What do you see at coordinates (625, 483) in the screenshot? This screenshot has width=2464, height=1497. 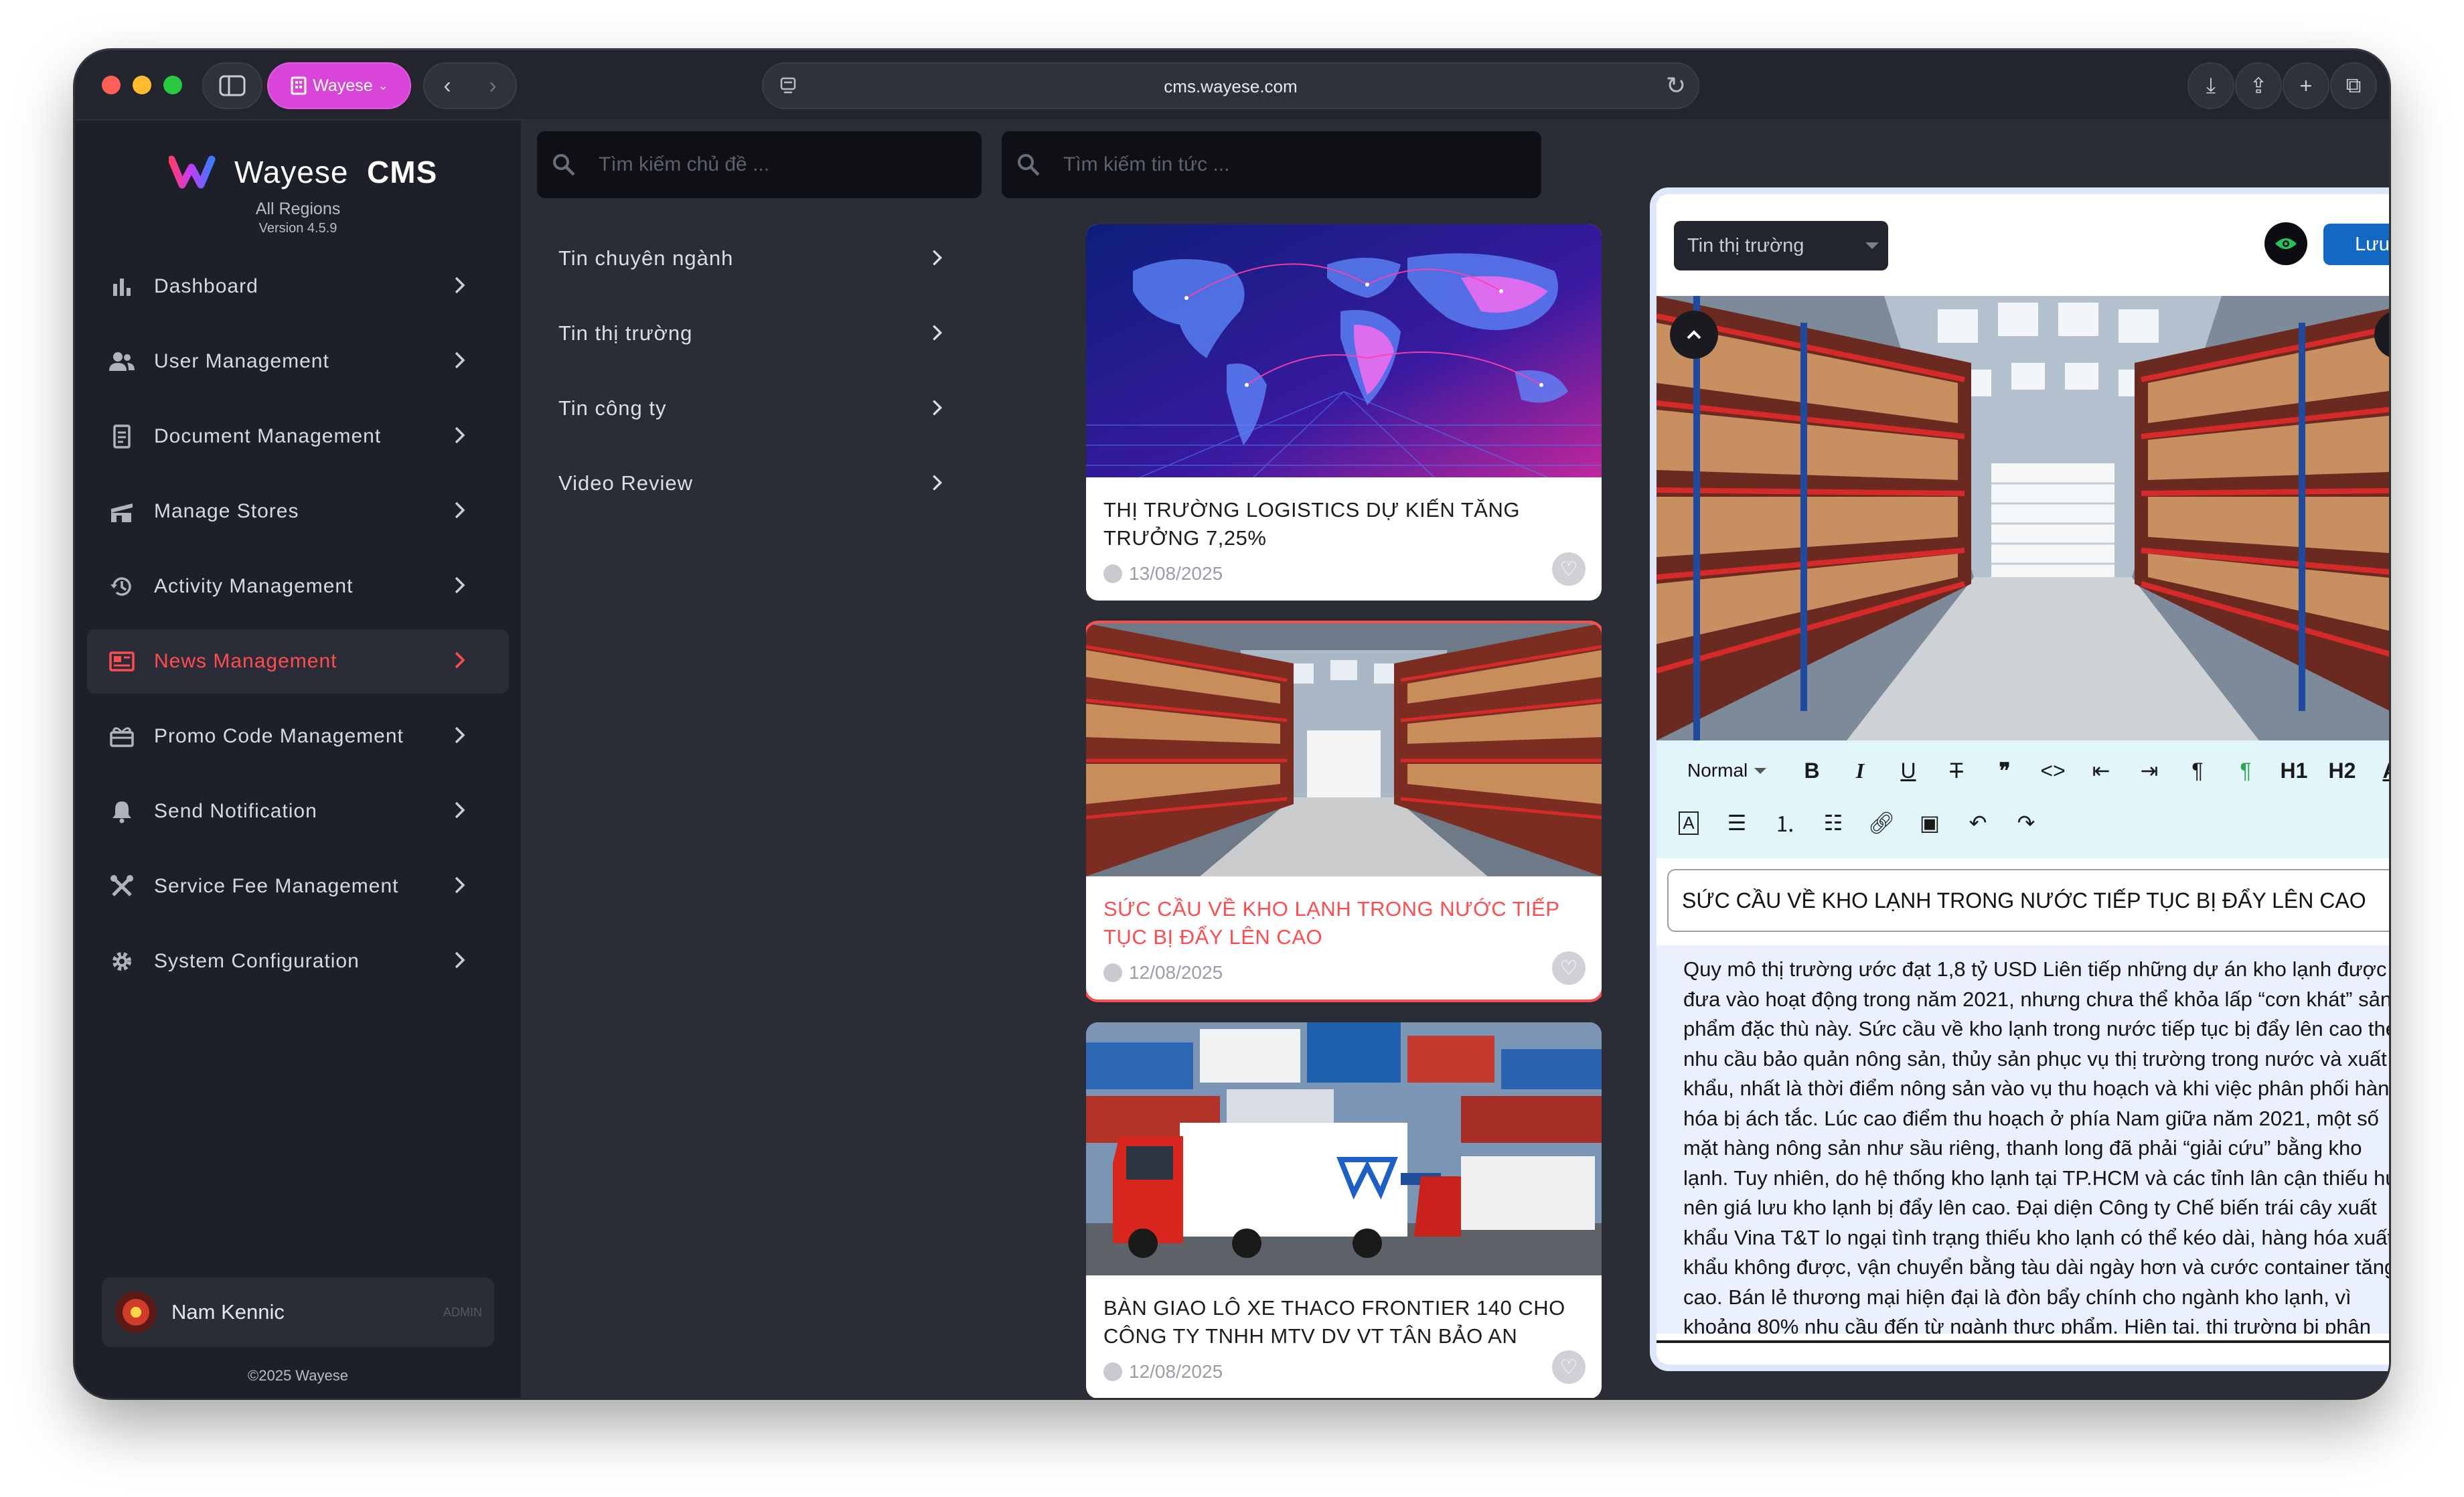 I see `category-label: Video Review` at bounding box center [625, 483].